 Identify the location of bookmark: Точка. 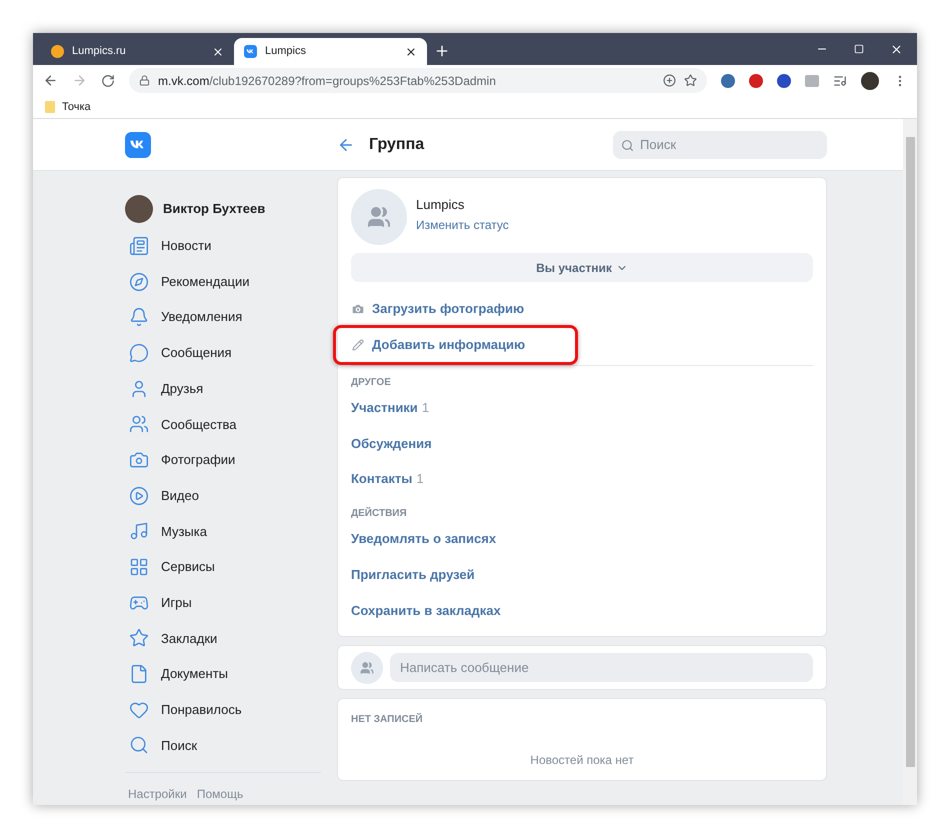
(68, 107).